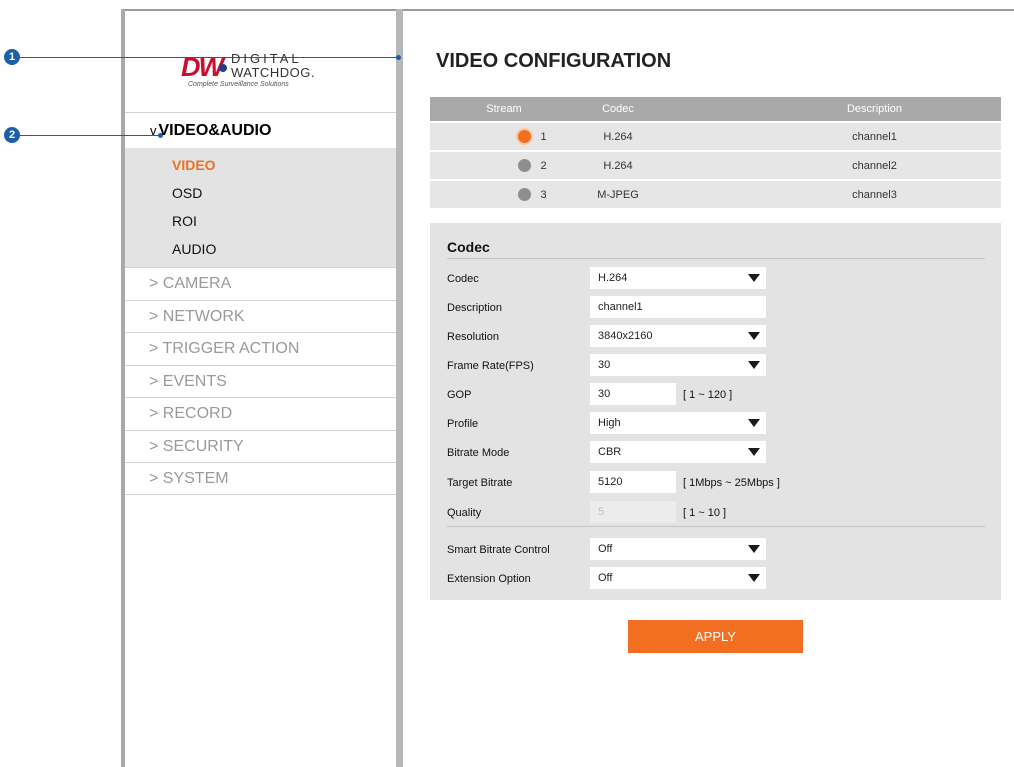 The image size is (1014, 767). I want to click on extension-option-value: Off, so click(605, 578).